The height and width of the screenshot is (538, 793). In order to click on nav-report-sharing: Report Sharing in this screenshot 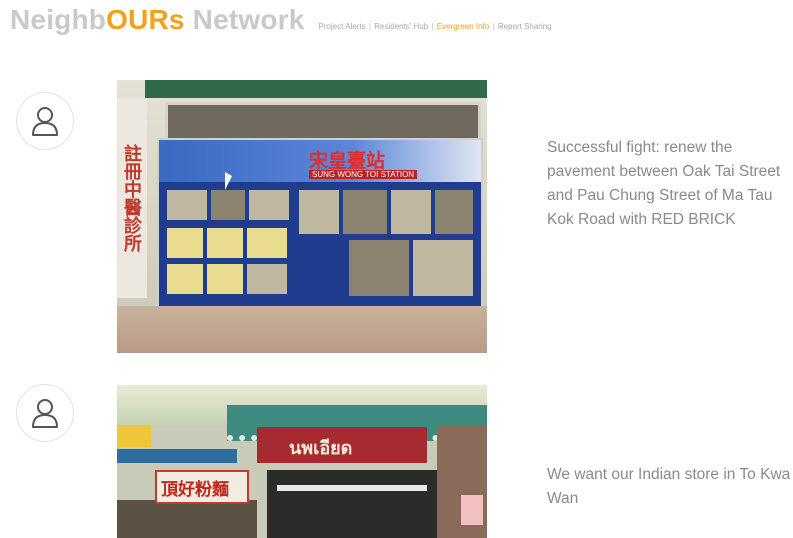, I will do `click(525, 26)`.